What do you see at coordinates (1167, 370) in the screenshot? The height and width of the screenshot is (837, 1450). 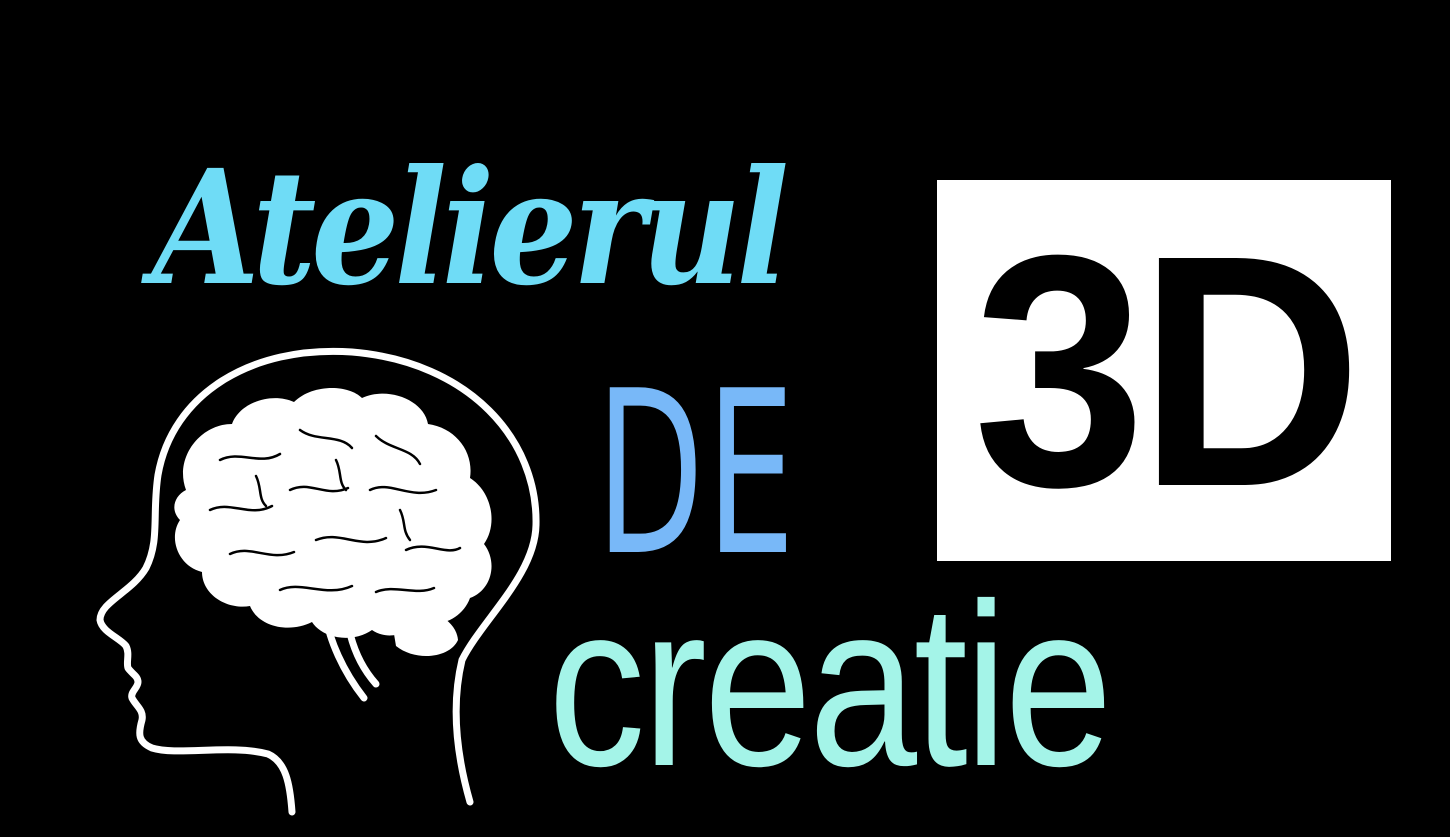 I see `logo-3d-text: 3D` at bounding box center [1167, 370].